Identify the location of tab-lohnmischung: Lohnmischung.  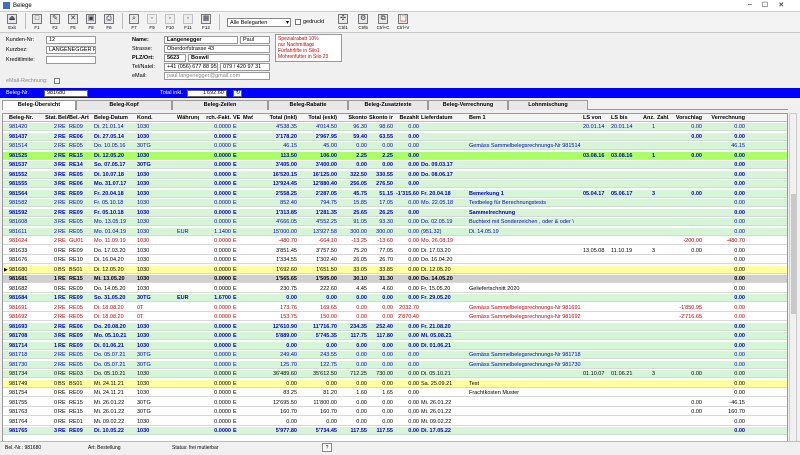
(548, 105).